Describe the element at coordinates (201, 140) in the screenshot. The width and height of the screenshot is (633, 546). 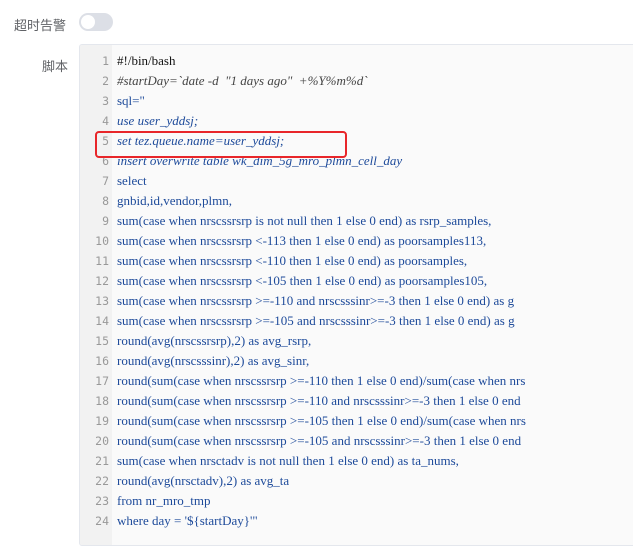
I see `code-text: set tez.queue.name=user_yddsj;` at that location.